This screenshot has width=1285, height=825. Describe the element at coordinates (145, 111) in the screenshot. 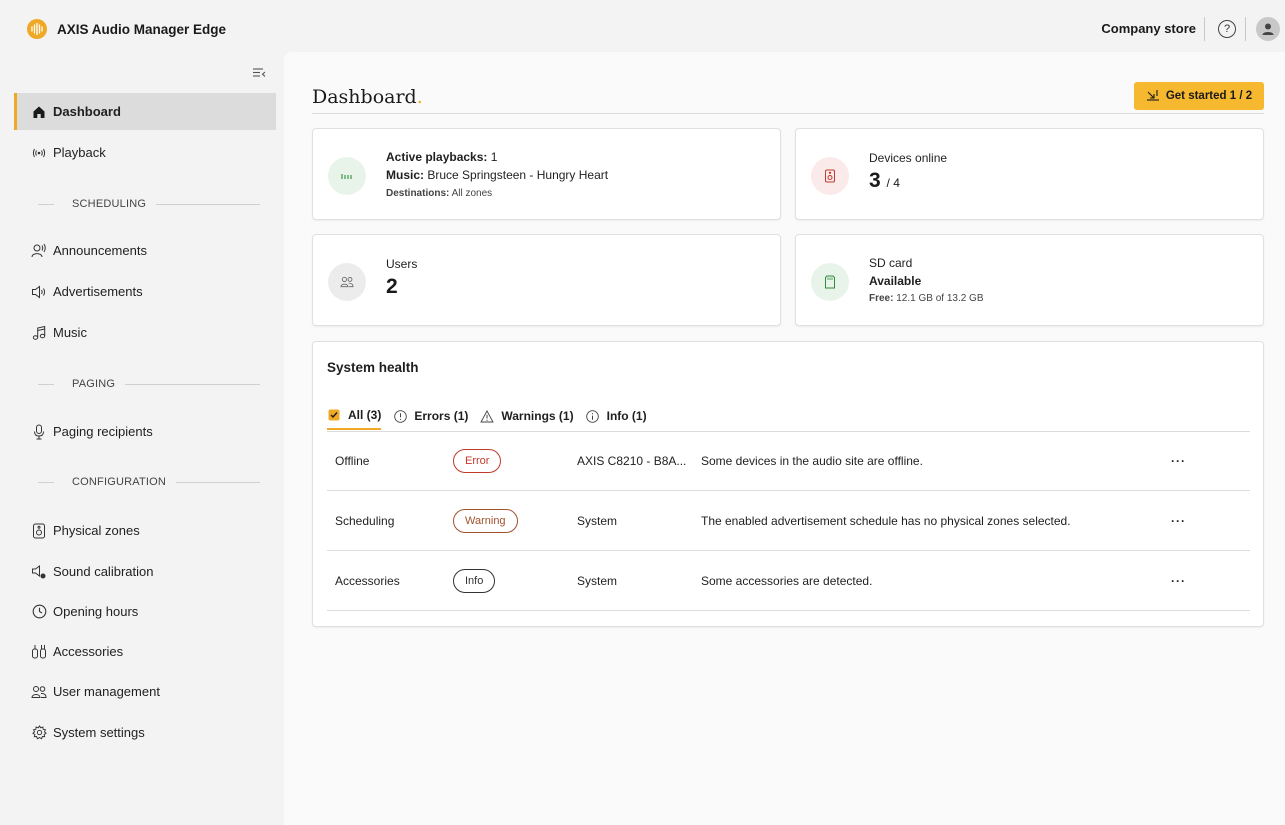

I see `sidebar-item-dashboard: Dashboard` at that location.